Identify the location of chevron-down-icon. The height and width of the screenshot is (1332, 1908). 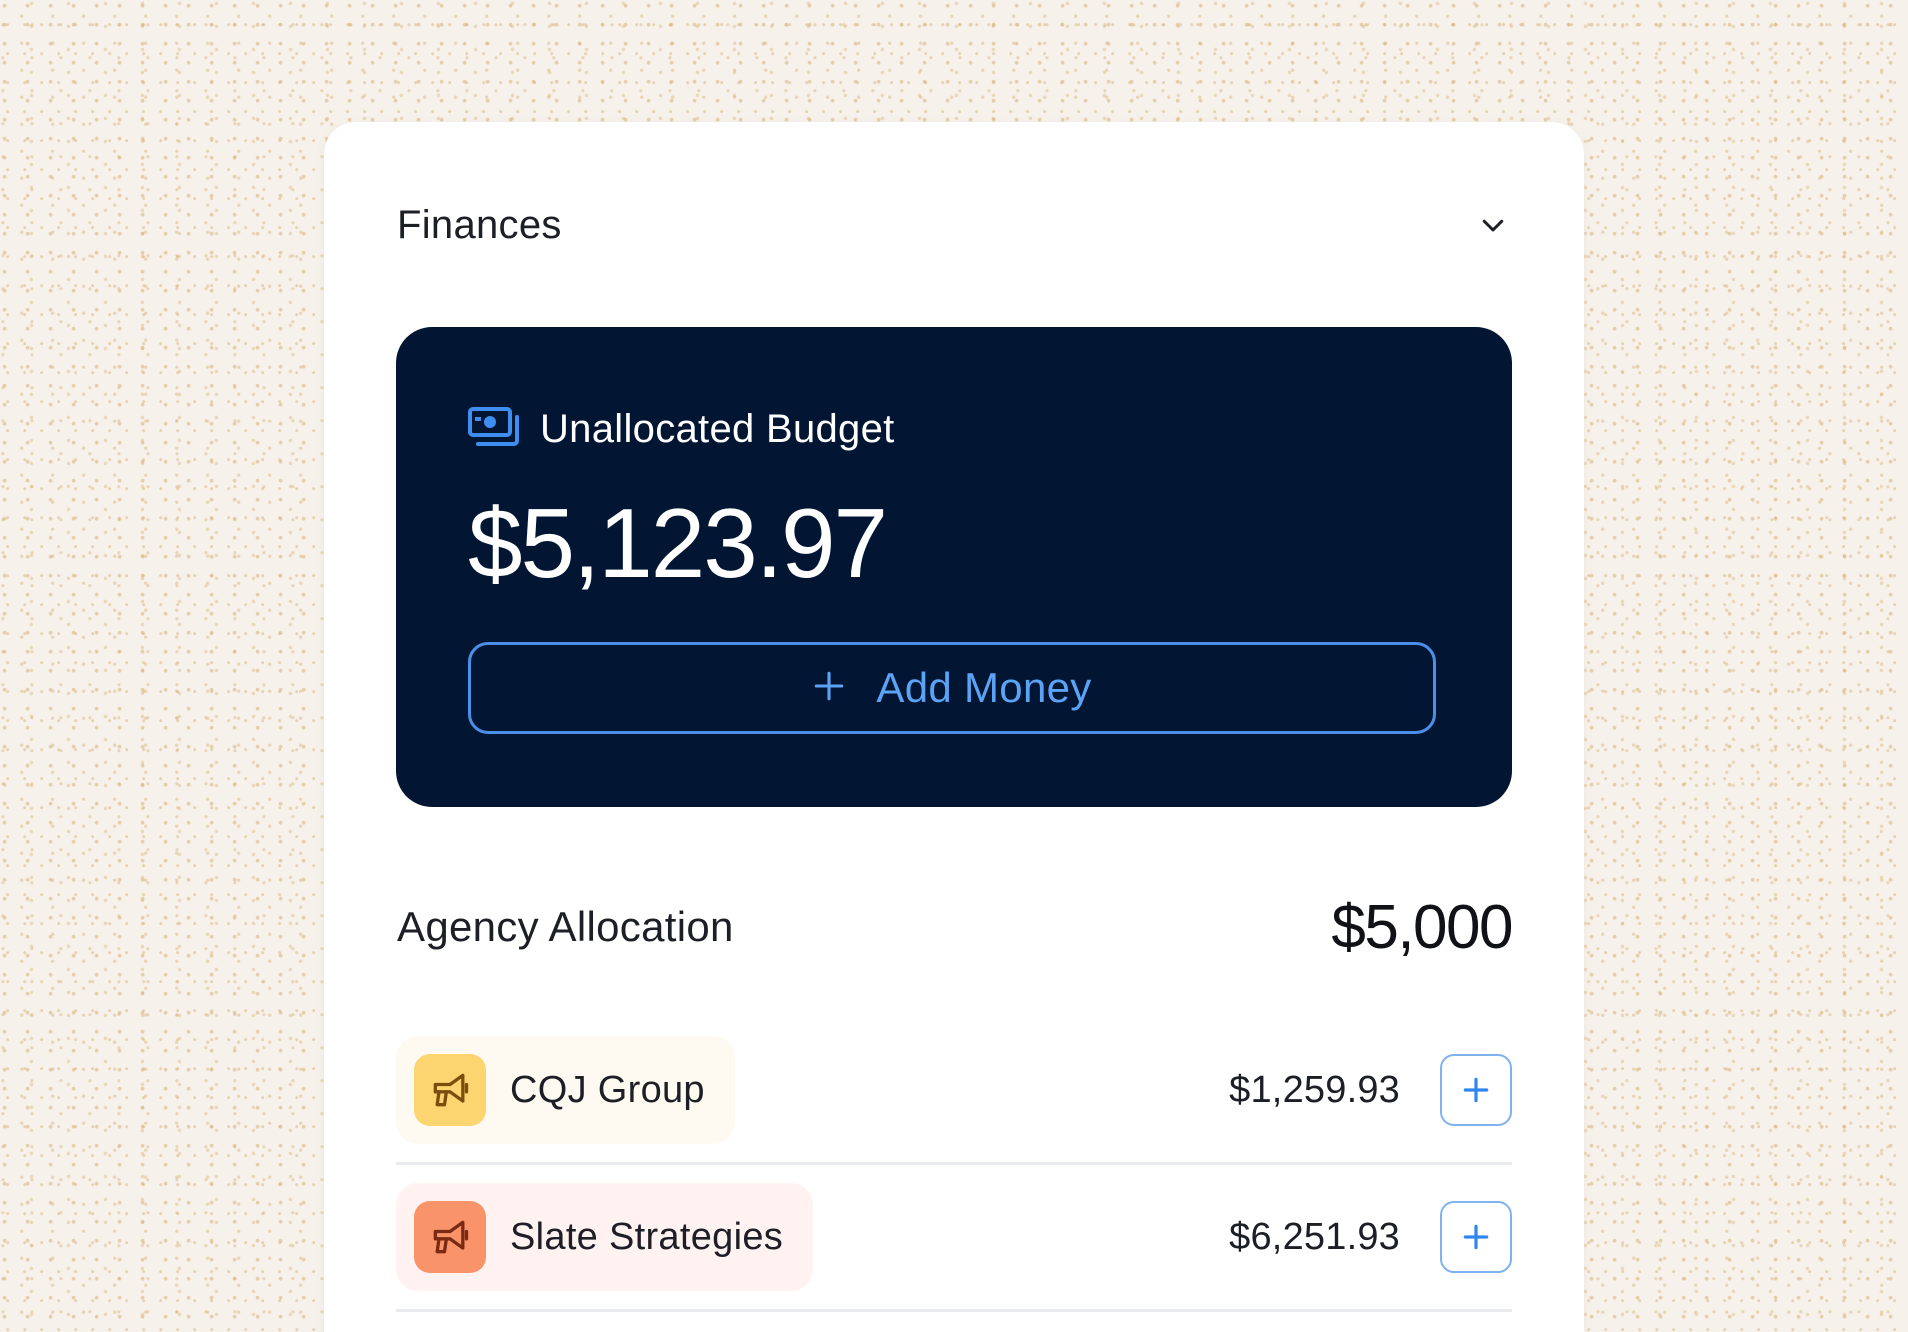
(1493, 225).